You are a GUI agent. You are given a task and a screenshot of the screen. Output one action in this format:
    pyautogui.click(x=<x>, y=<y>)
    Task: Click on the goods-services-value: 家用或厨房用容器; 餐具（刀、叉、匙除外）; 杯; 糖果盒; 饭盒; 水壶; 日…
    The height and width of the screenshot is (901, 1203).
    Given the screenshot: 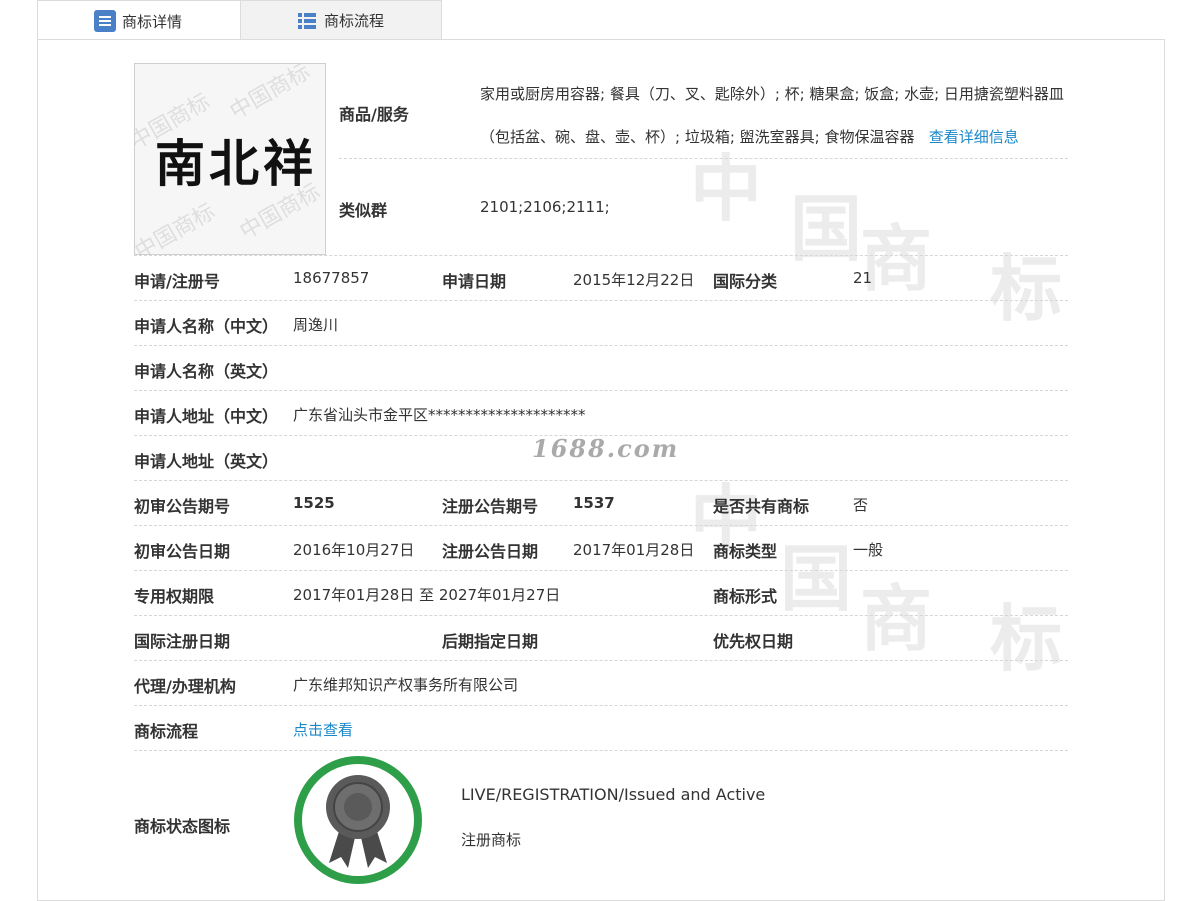 What is the action you would take?
    pyautogui.click(x=777, y=116)
    